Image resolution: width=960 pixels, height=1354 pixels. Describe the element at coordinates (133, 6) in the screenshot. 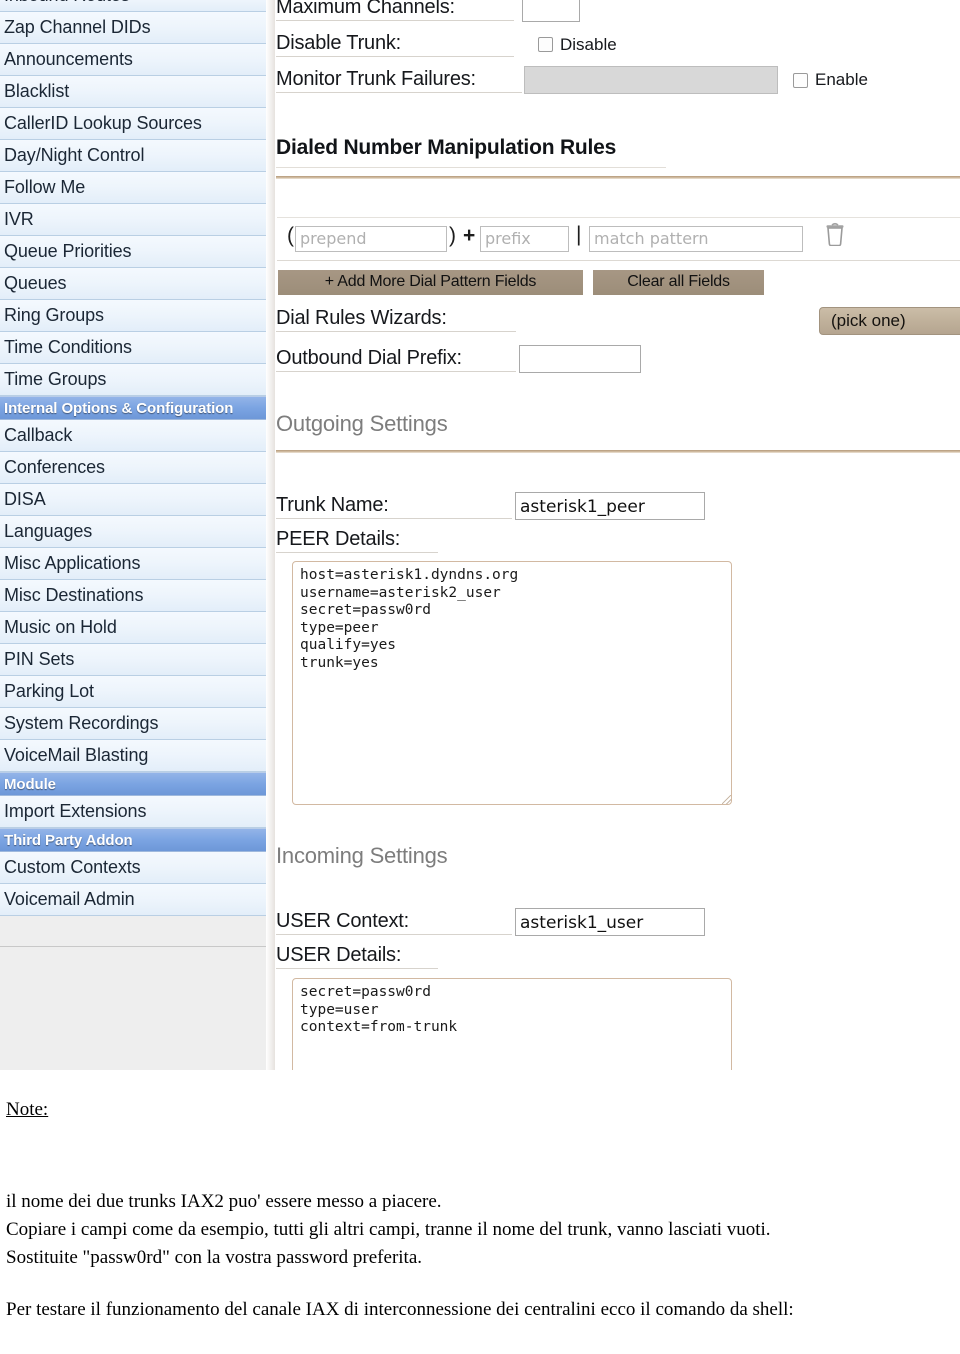

I see `sidebar-item-inbound-routes: Inbound Routes` at that location.